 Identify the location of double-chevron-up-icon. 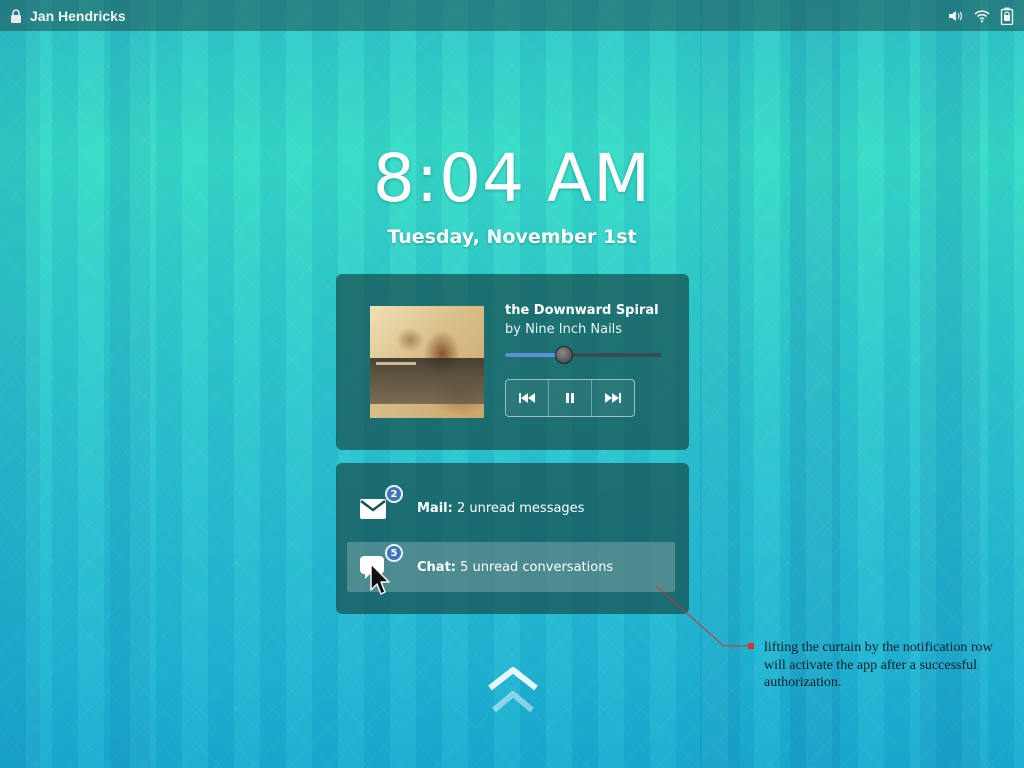
(513, 694).